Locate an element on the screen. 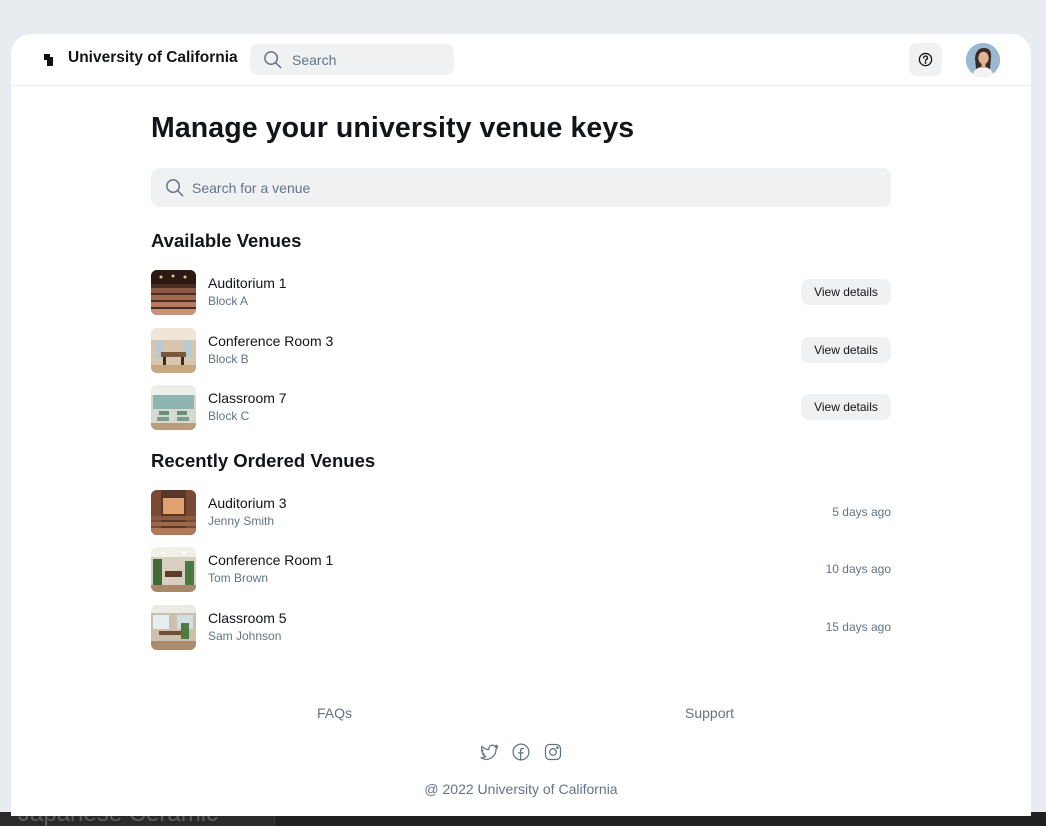 The height and width of the screenshot is (826, 1046). ordered-by: Sam Johnson is located at coordinates (245, 636).